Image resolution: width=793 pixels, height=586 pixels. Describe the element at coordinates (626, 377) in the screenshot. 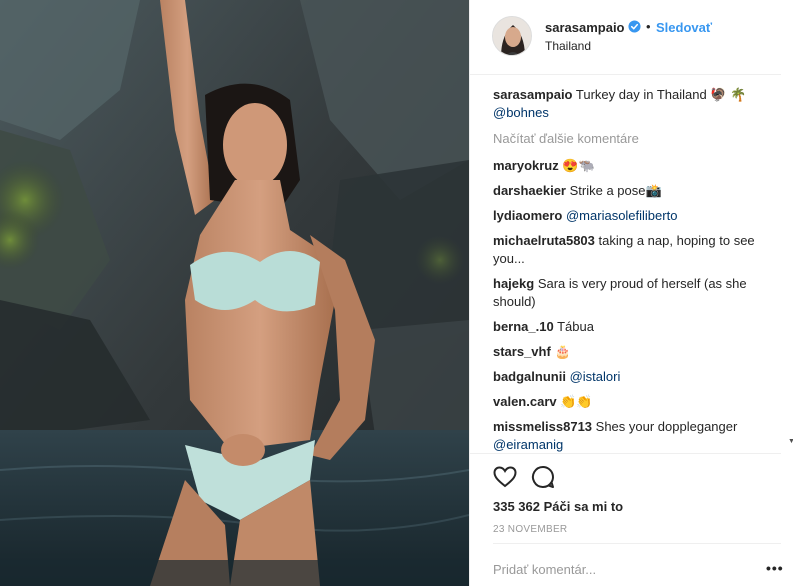

I see `comment-item: badgalnunii @istalori` at that location.